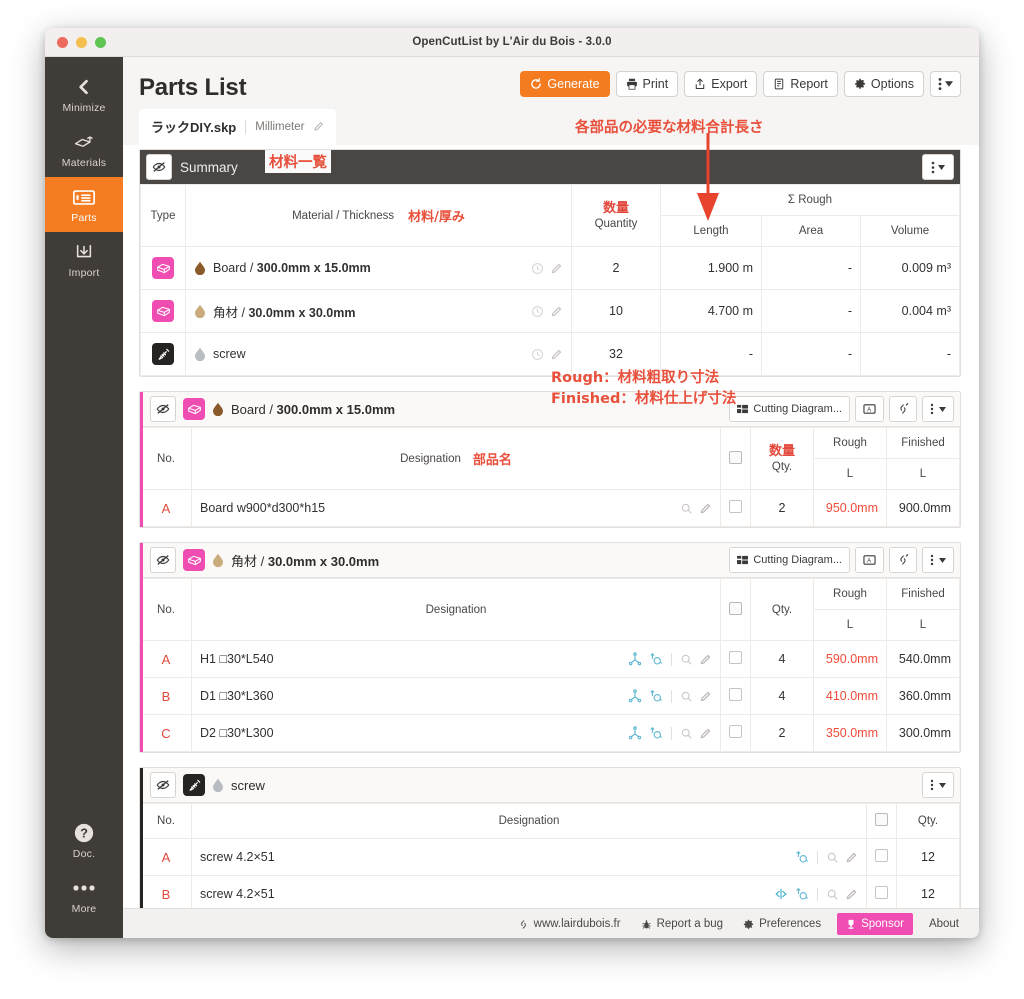 This screenshot has width=1024, height=999. What do you see at coordinates (238, 127) in the screenshot?
I see `tab-active-file: ラックDIY.skp Millimeter` at bounding box center [238, 127].